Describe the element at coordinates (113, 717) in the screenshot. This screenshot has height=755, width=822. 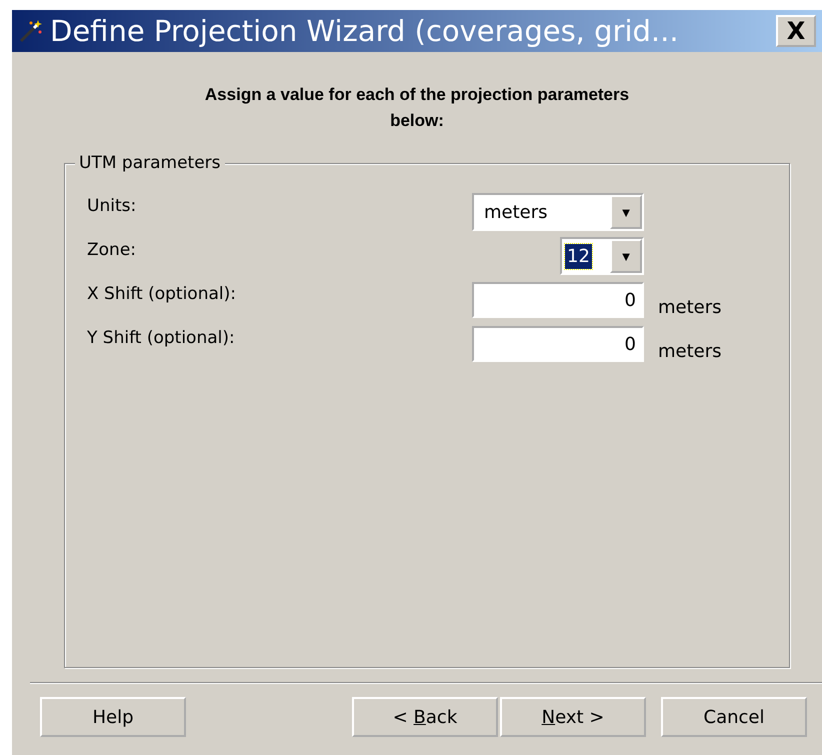
I see `wizard-button: Help` at that location.